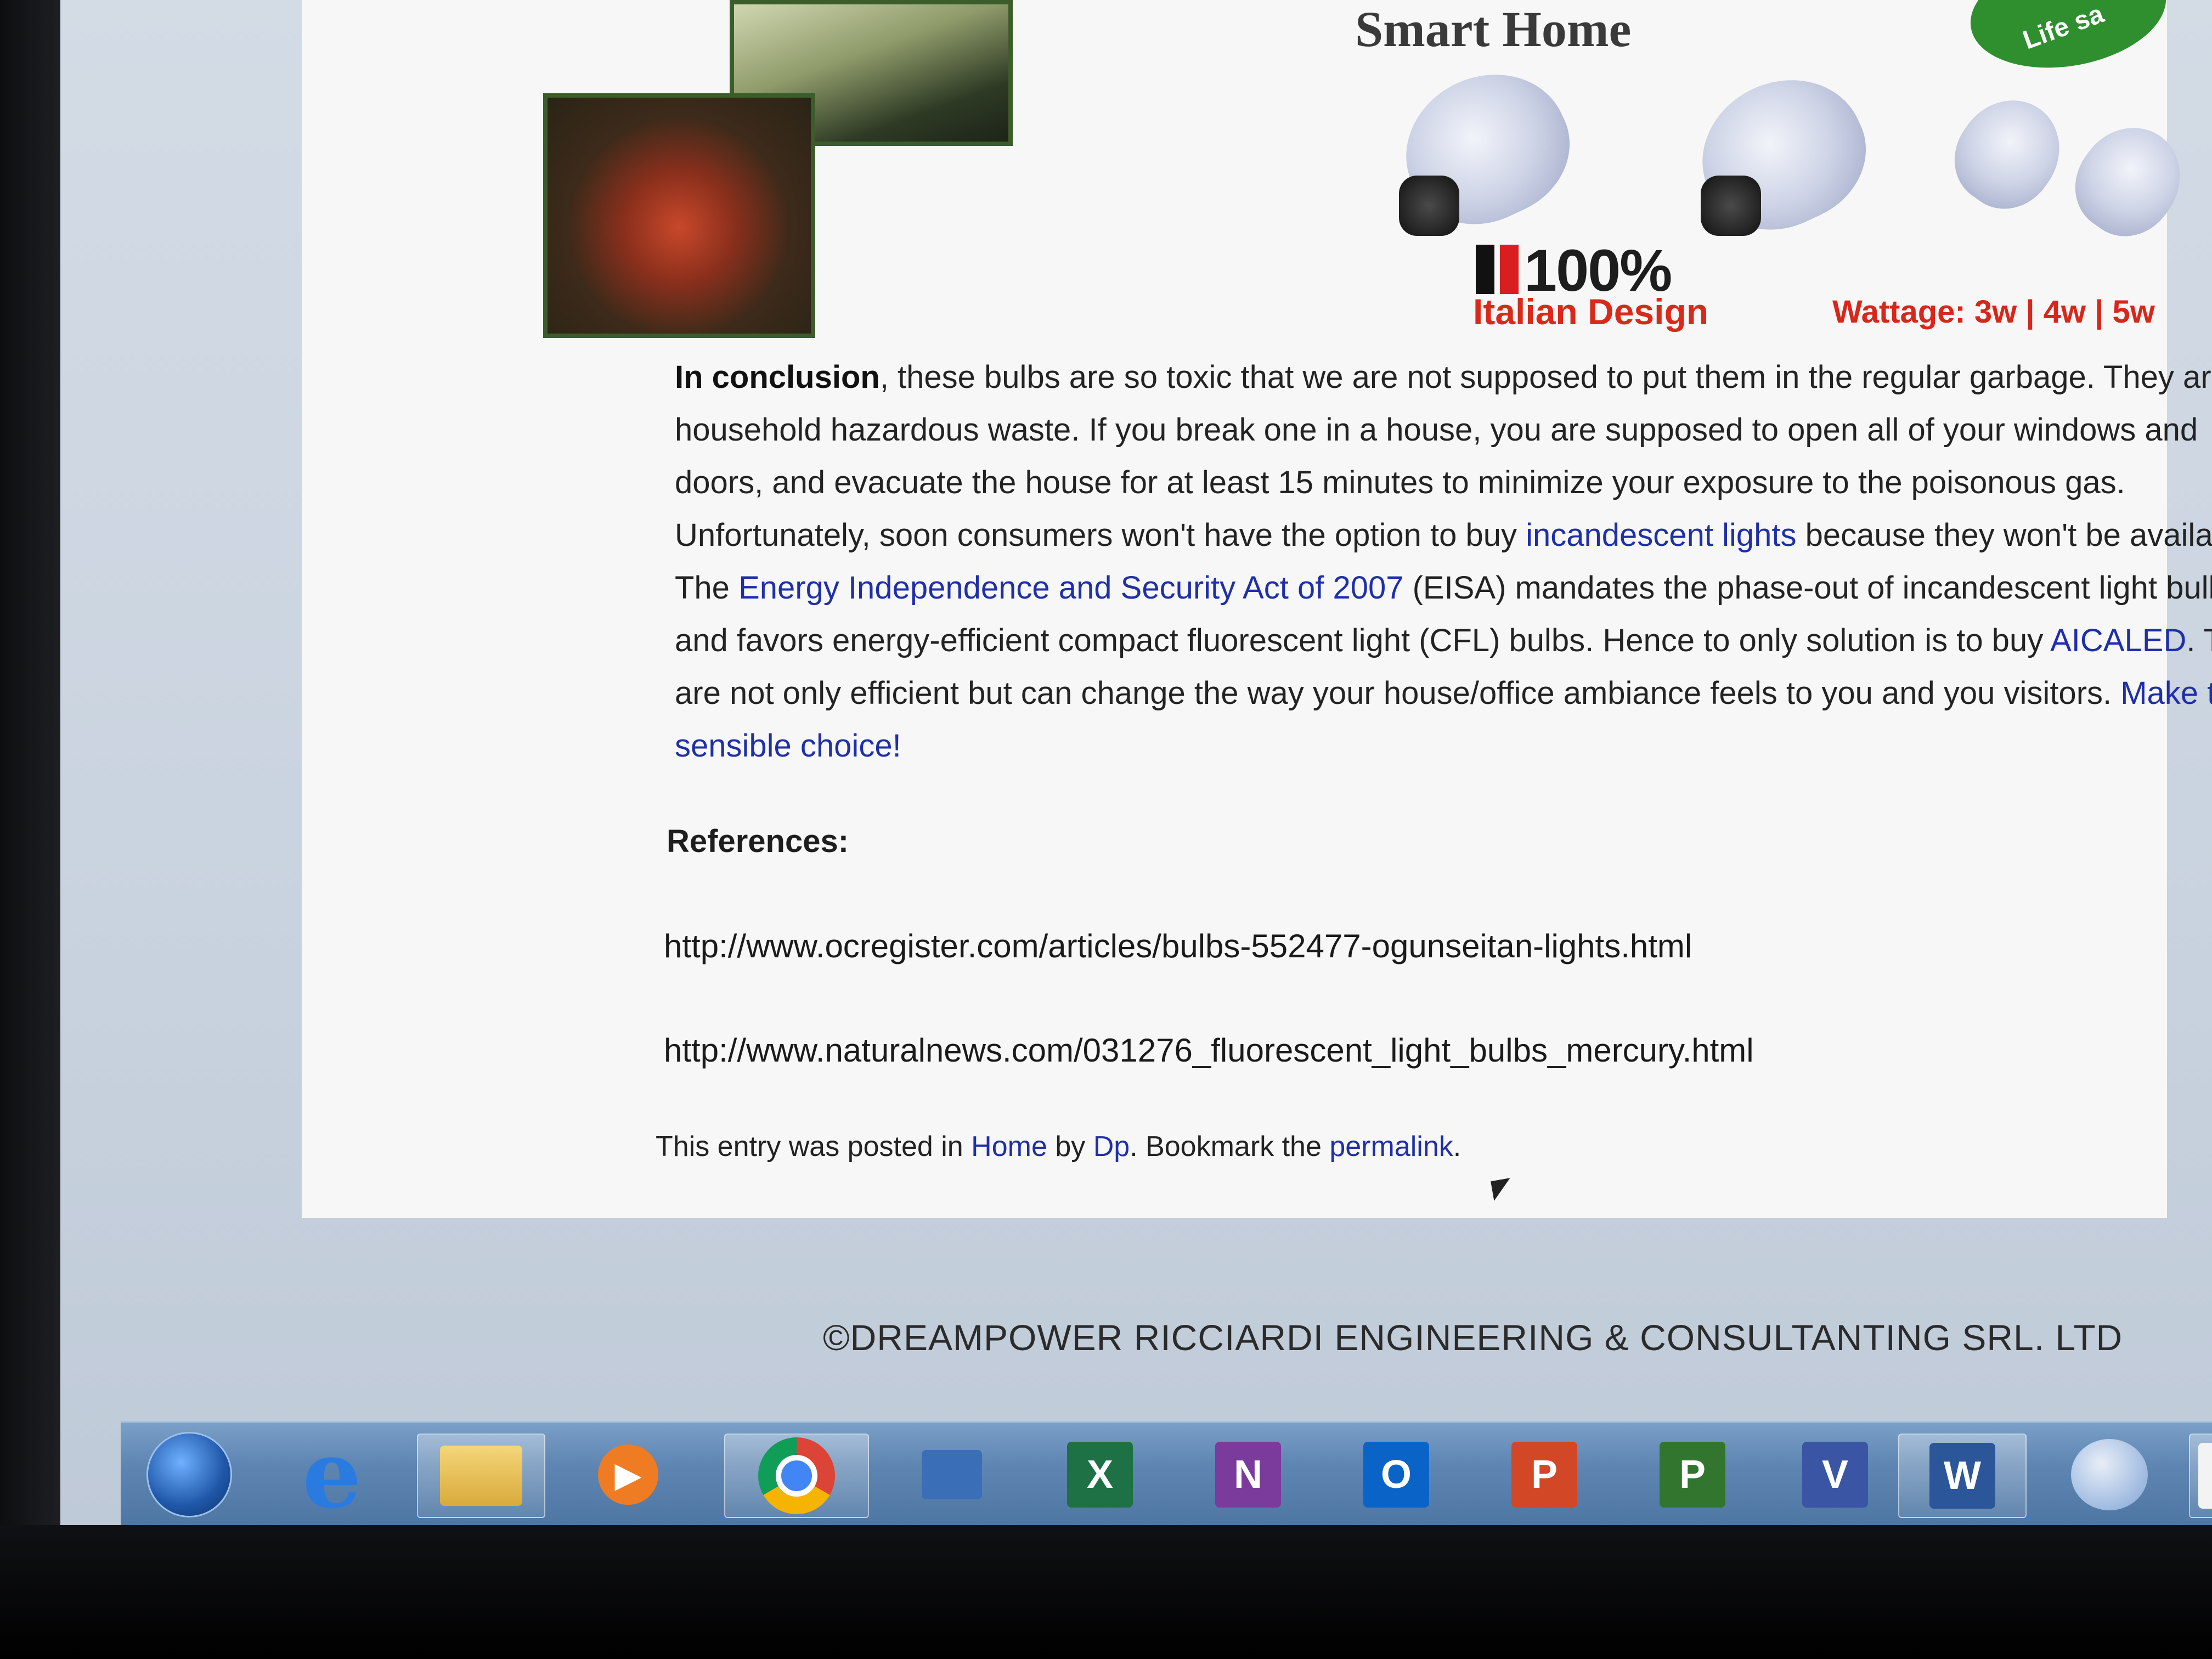 This screenshot has height=1659, width=2212. What do you see at coordinates (1391, 1147) in the screenshot?
I see `permalink-link: permalink` at bounding box center [1391, 1147].